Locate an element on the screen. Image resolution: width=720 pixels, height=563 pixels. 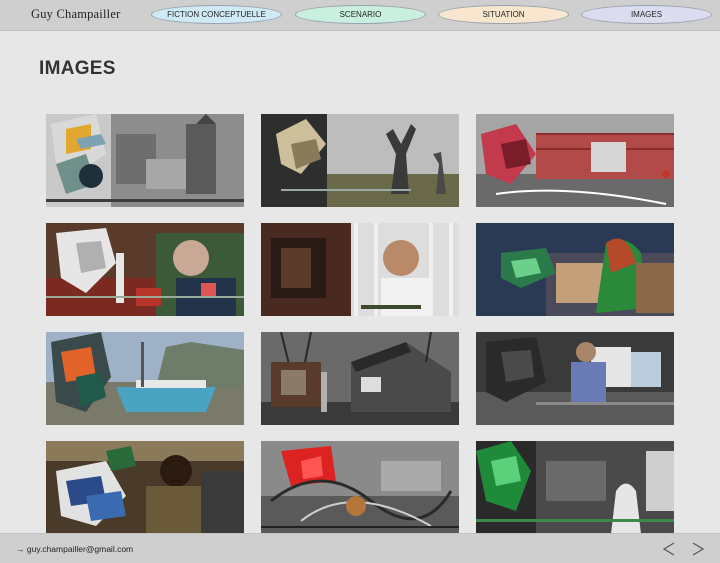
site-title: Guy Champailler is located at coordinates (75, 14).